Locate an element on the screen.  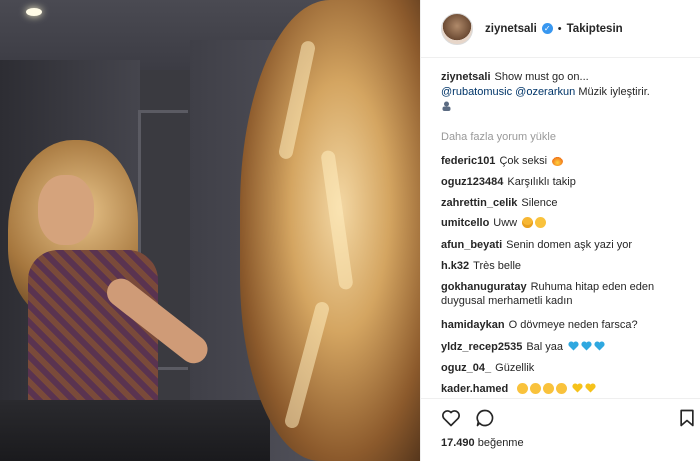
ceiling-lamp is located at coordinates (34, 12).